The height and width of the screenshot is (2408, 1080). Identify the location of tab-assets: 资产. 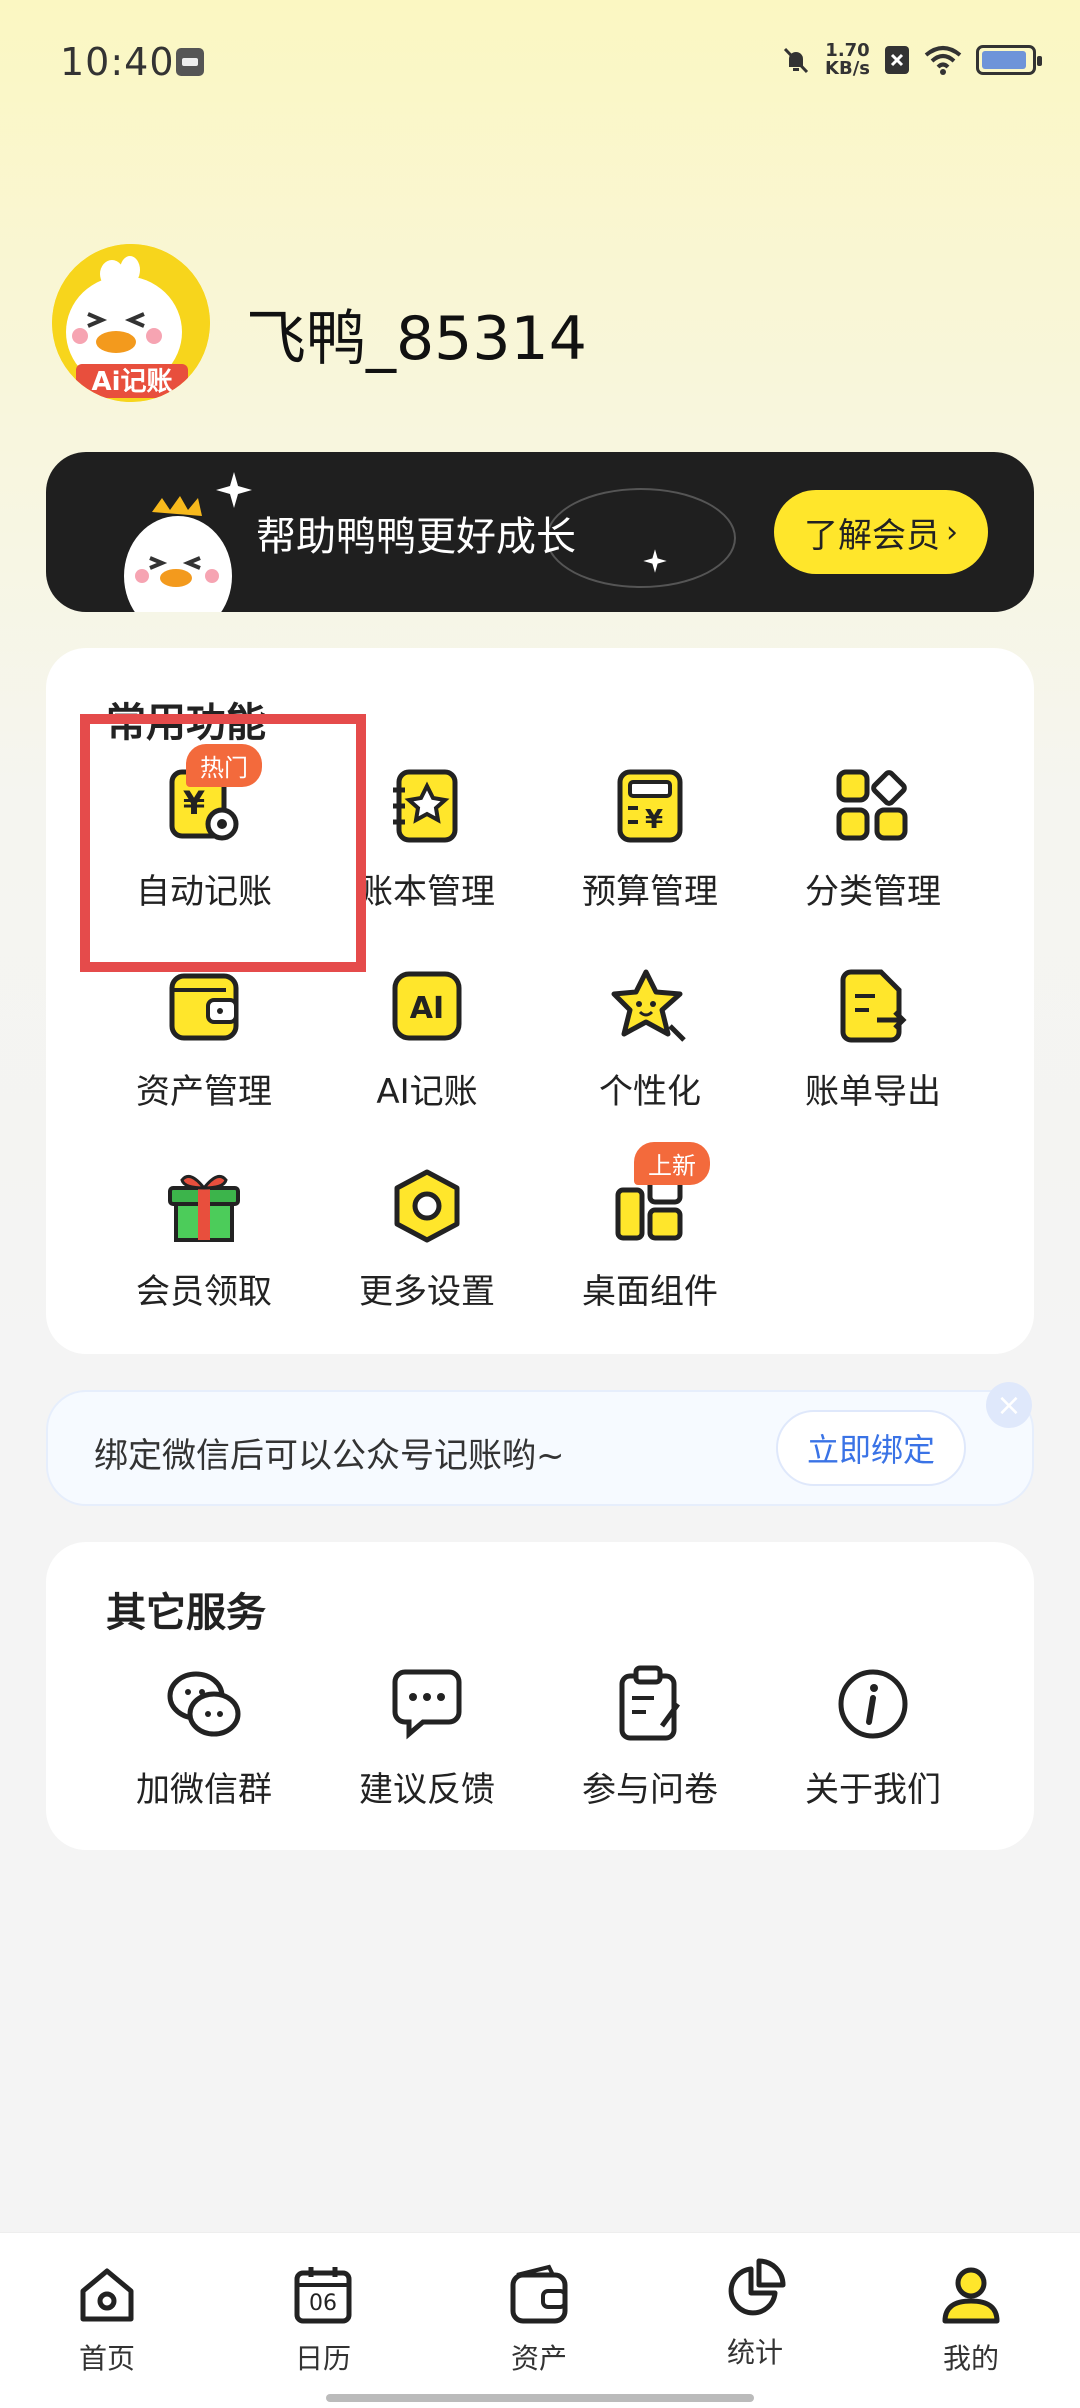
(539, 2320).